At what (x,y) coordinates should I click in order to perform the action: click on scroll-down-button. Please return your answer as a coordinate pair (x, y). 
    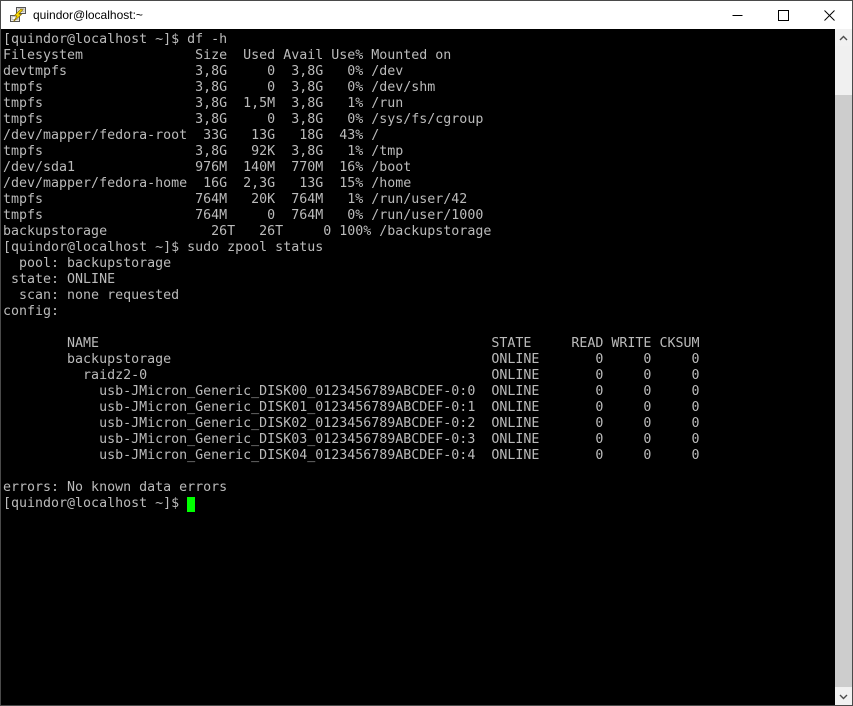
    Looking at the image, I should click on (843, 696).